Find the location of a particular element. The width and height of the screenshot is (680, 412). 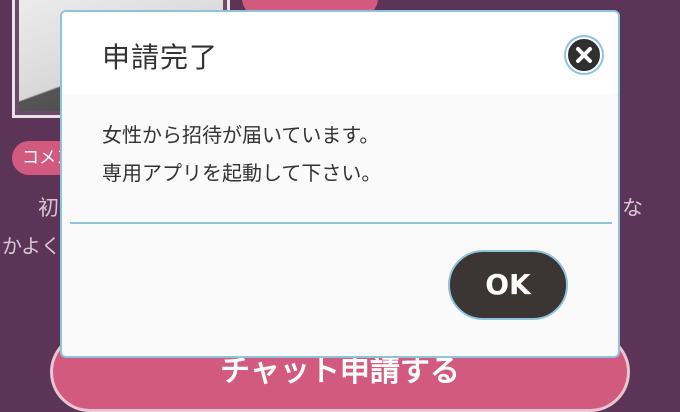

dialog-divider is located at coordinates (341, 223).